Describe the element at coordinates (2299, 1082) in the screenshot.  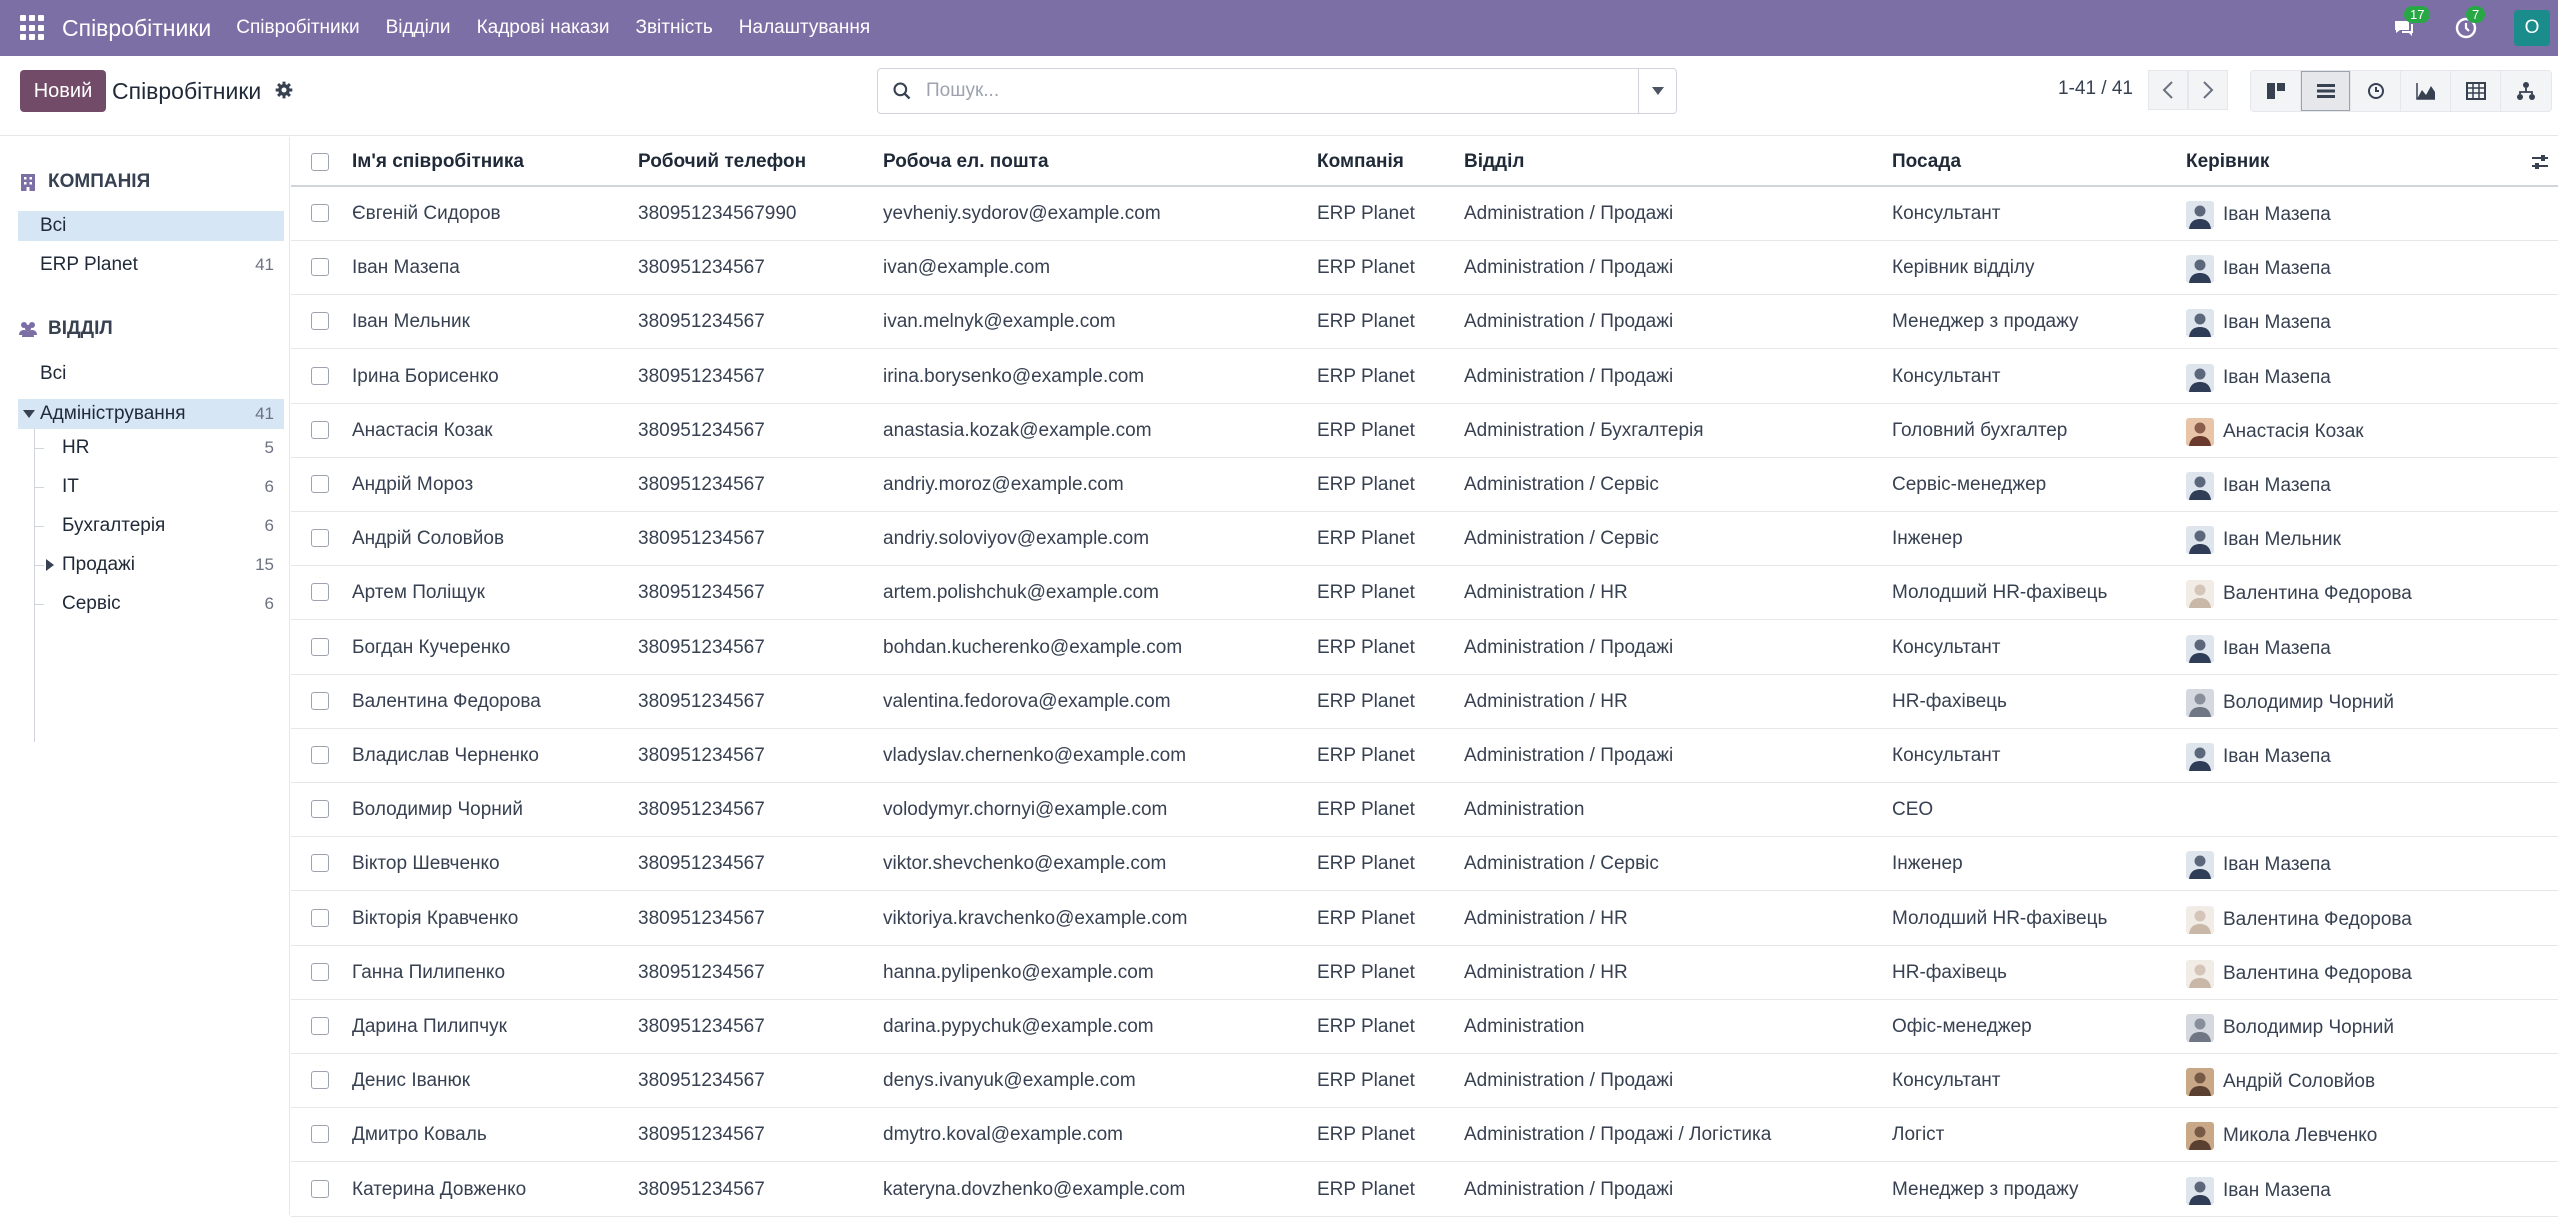
I see `manager-name-cell: Андрій Соловйов` at that location.